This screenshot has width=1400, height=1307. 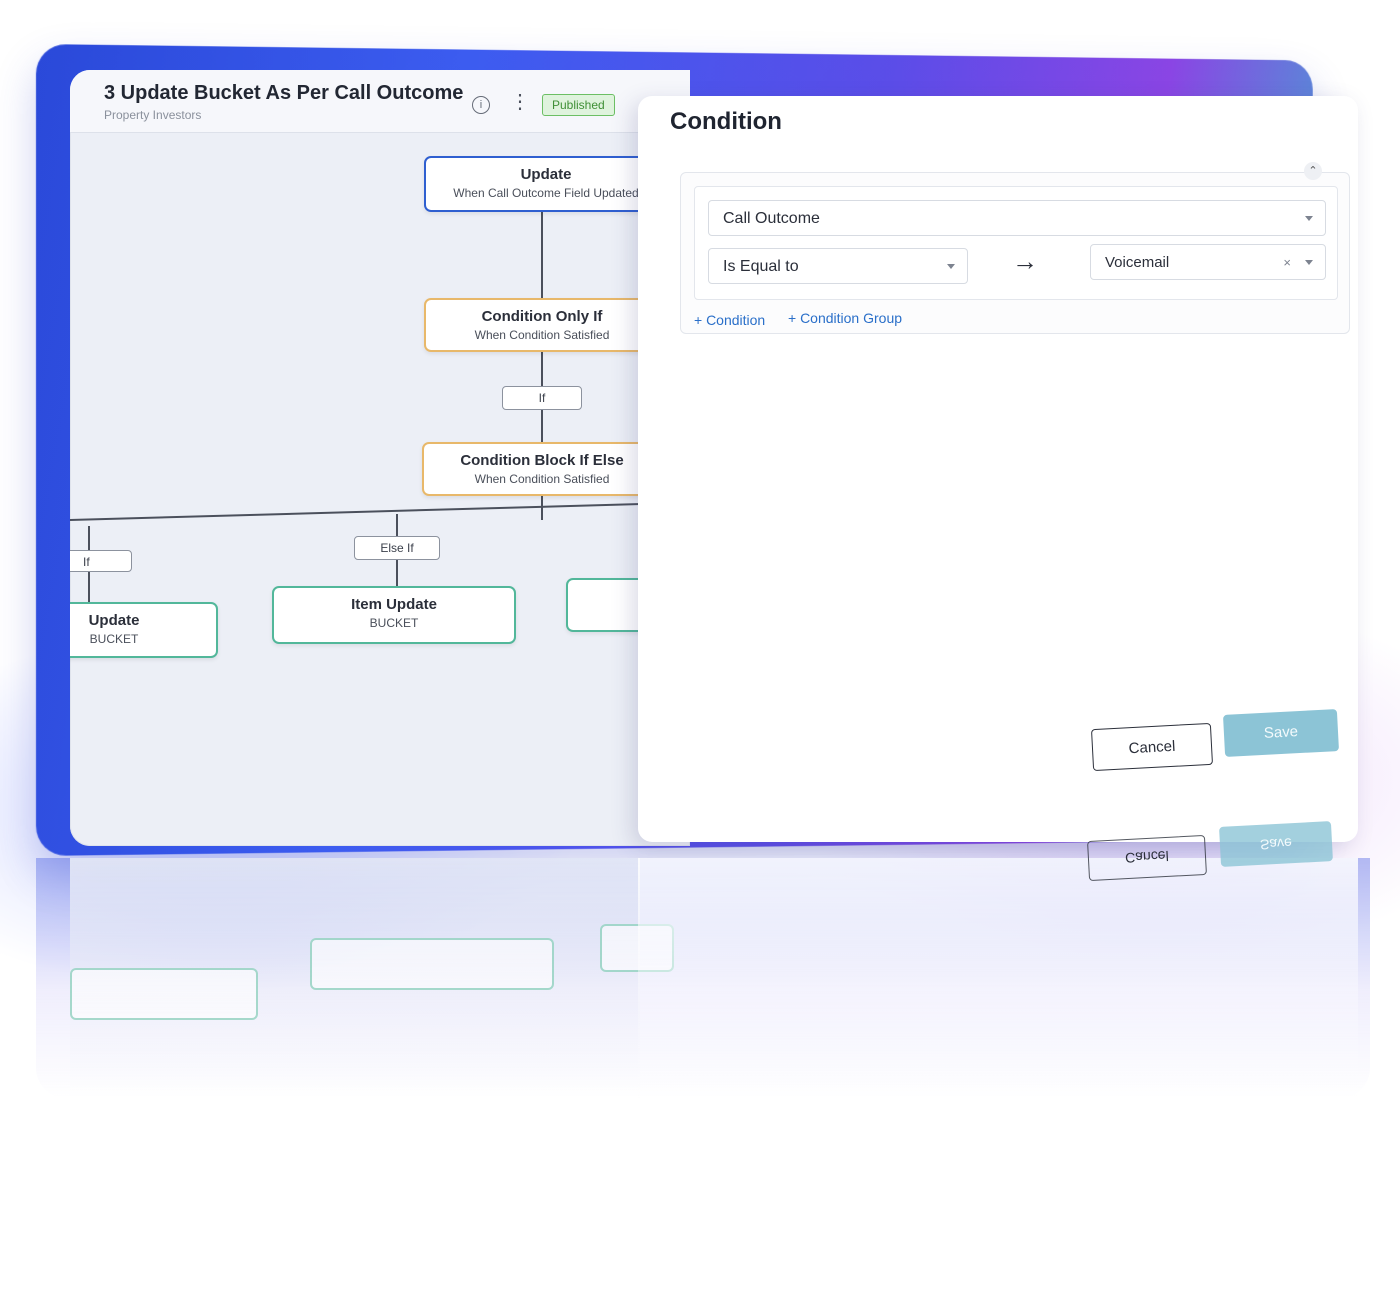 I want to click on branch-if-pill: If, so click(x=101, y=561).